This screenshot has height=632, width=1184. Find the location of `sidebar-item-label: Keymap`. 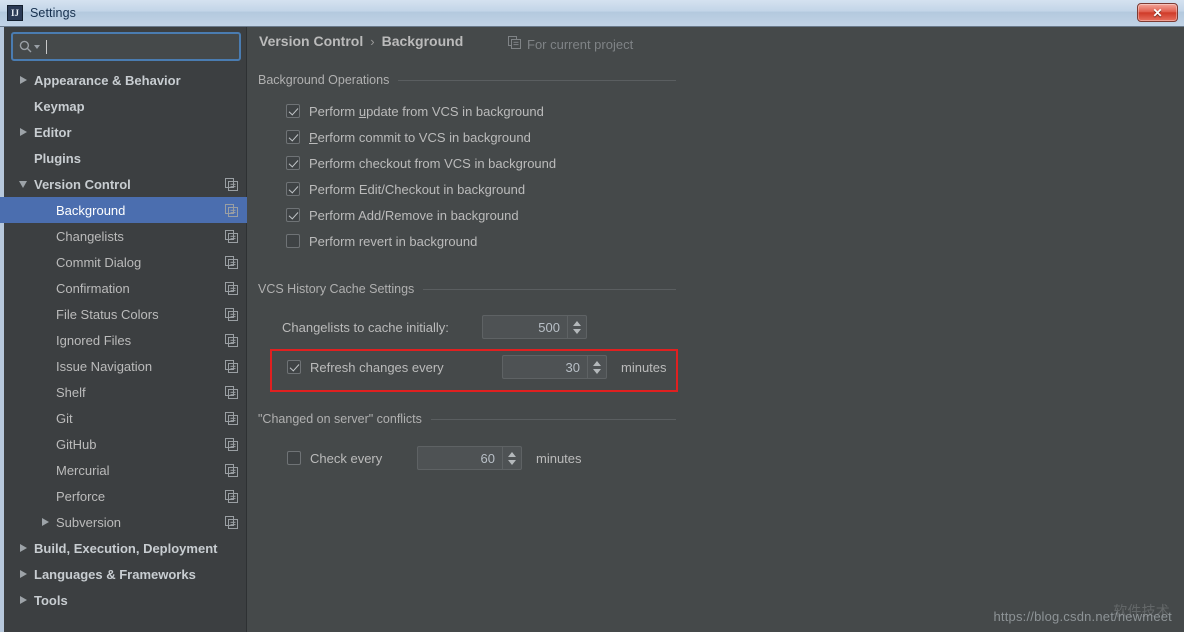

sidebar-item-label: Keymap is located at coordinates (59, 106).